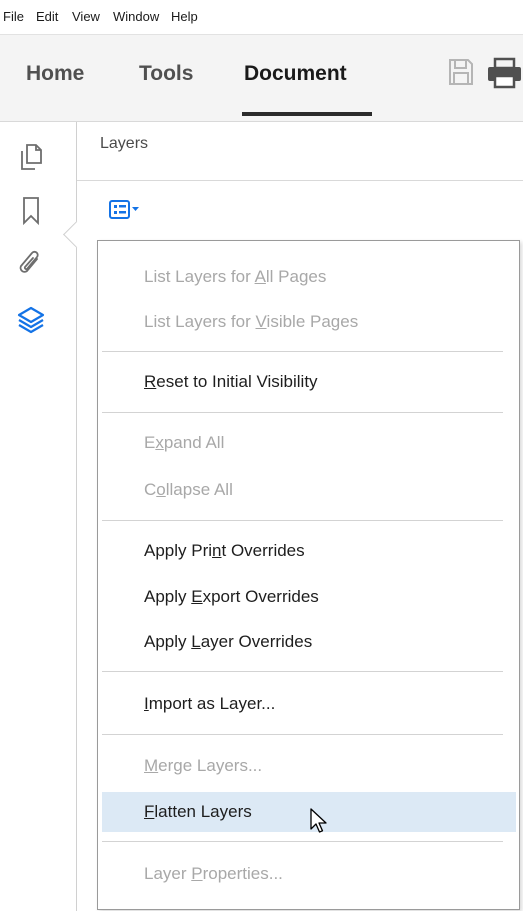 This screenshot has width=523, height=911. What do you see at coordinates (295, 74) in the screenshot?
I see `tab-document: Document` at bounding box center [295, 74].